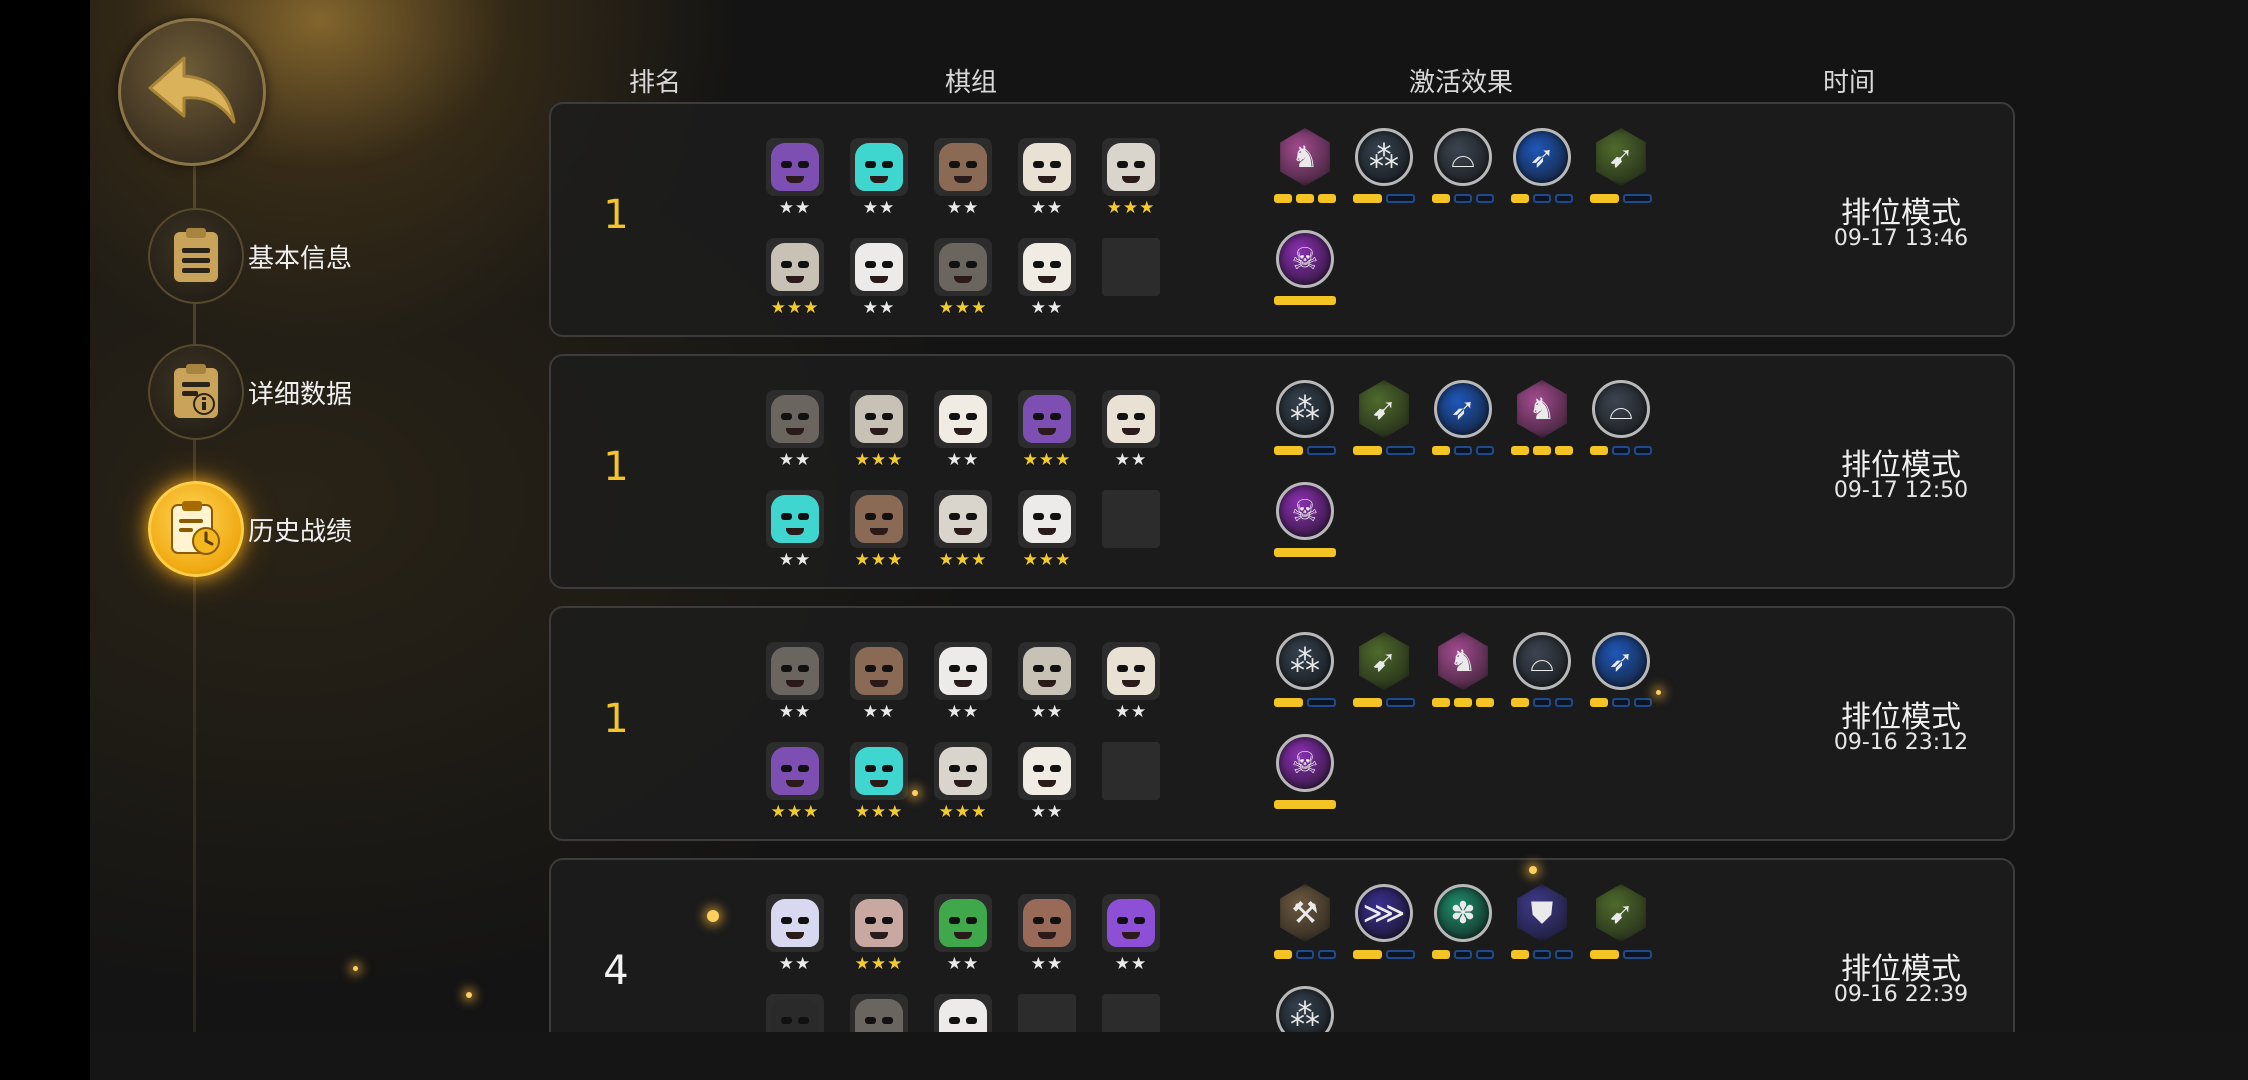 The width and height of the screenshot is (2248, 1080). I want to click on trait-badge: ✽, so click(1463, 924).